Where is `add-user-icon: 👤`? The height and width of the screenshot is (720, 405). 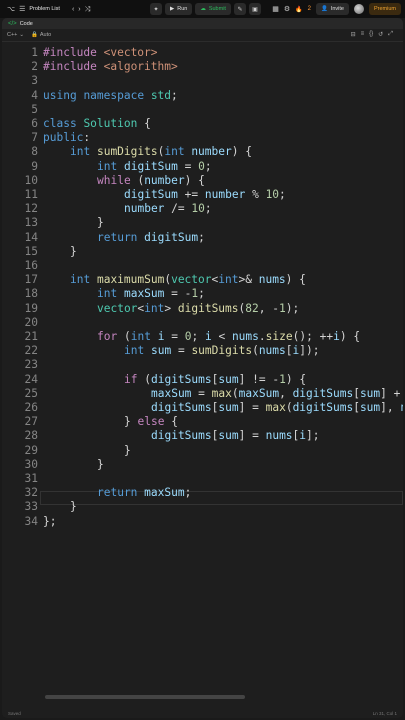
add-user-icon: 👤 is located at coordinates (324, 9).